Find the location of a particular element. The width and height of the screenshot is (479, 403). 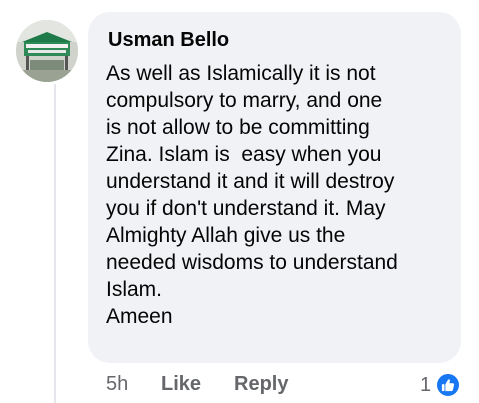

like-button: Like is located at coordinates (181, 384).